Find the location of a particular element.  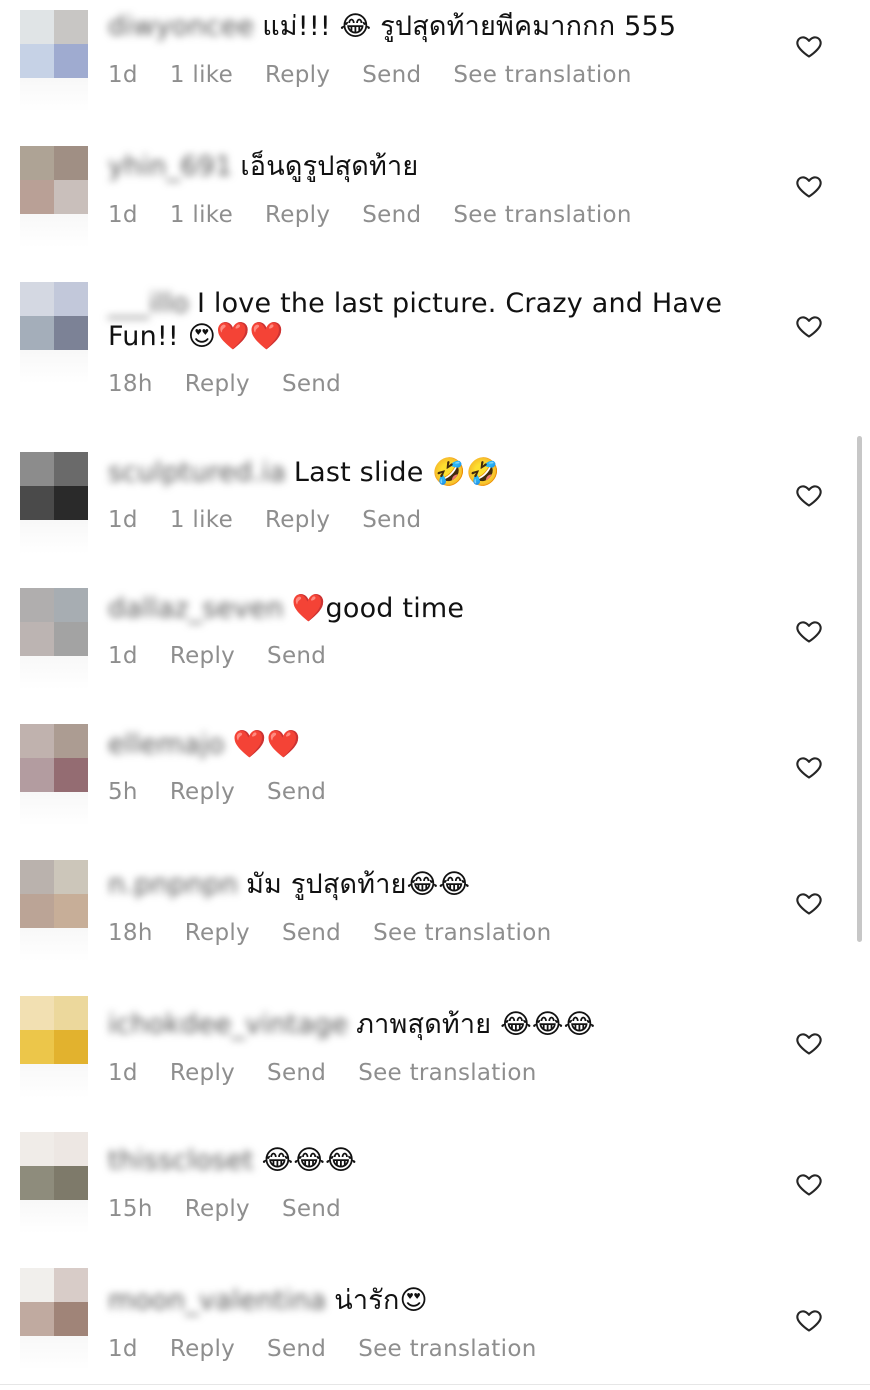

comment-meta: 5h Reply Send is located at coordinates (233, 792).